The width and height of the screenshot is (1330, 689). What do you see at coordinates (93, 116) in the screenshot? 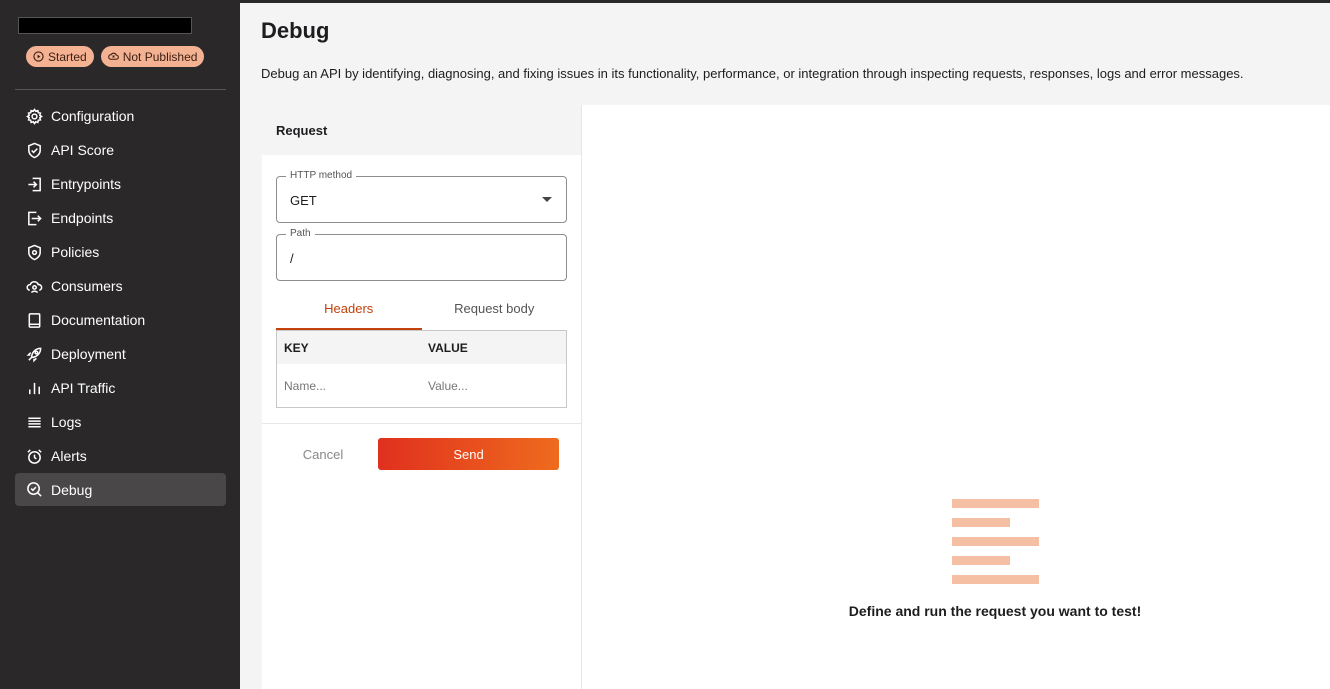
I see `sidebar-item-label: Configuration` at bounding box center [93, 116].